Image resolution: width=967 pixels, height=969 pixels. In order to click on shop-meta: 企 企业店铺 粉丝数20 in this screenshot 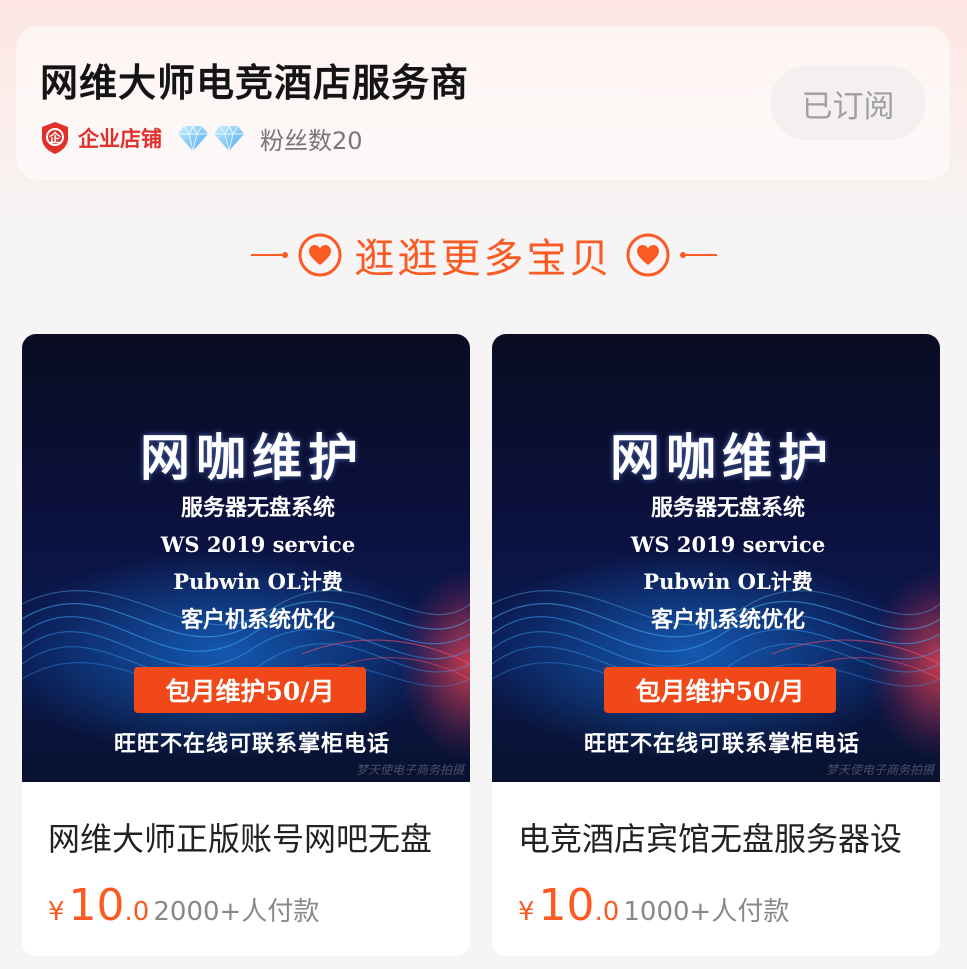, I will do `click(201, 138)`.